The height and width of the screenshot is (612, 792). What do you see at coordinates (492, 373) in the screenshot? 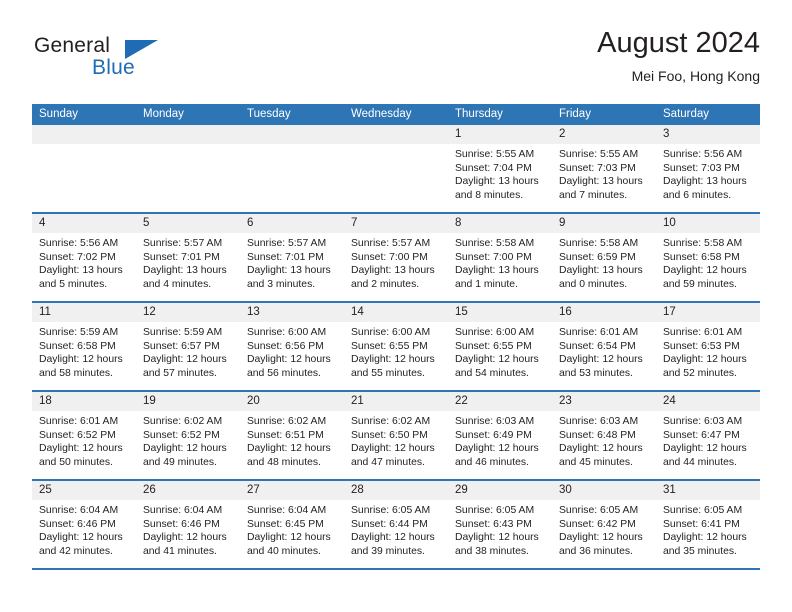
I see `daylight-text-cont: and 54 minutes.` at bounding box center [492, 373].